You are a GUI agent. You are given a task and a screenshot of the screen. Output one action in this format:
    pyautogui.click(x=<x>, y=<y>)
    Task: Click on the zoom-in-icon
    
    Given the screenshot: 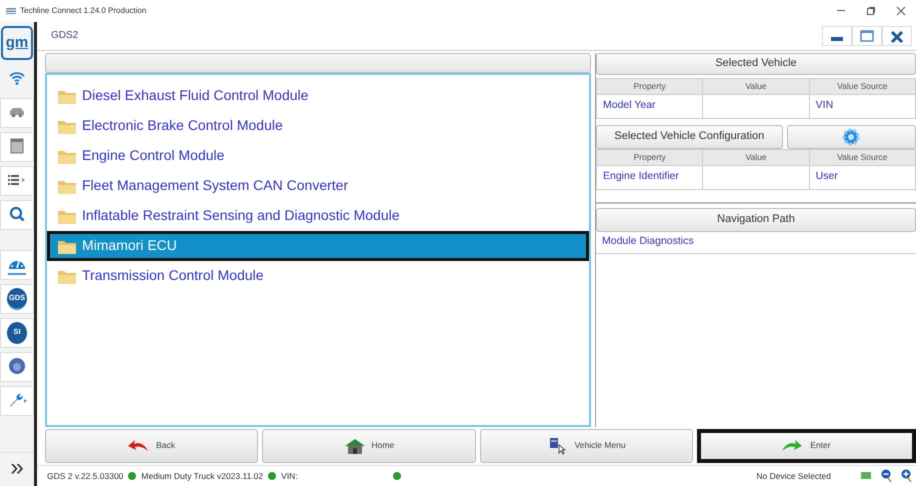 What is the action you would take?
    pyautogui.click(x=906, y=475)
    